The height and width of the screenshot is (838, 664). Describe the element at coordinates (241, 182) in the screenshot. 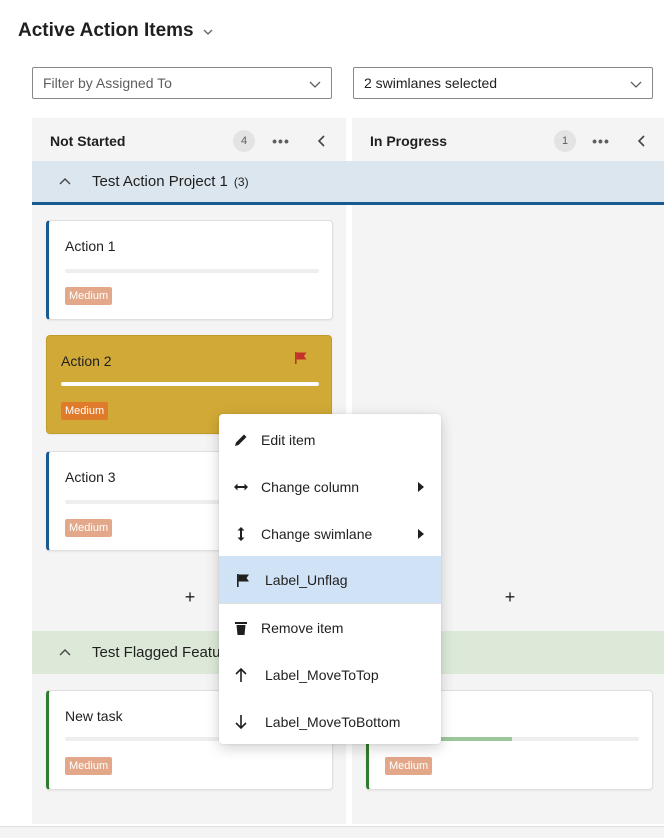

I see `swimlane-count: (3)` at that location.